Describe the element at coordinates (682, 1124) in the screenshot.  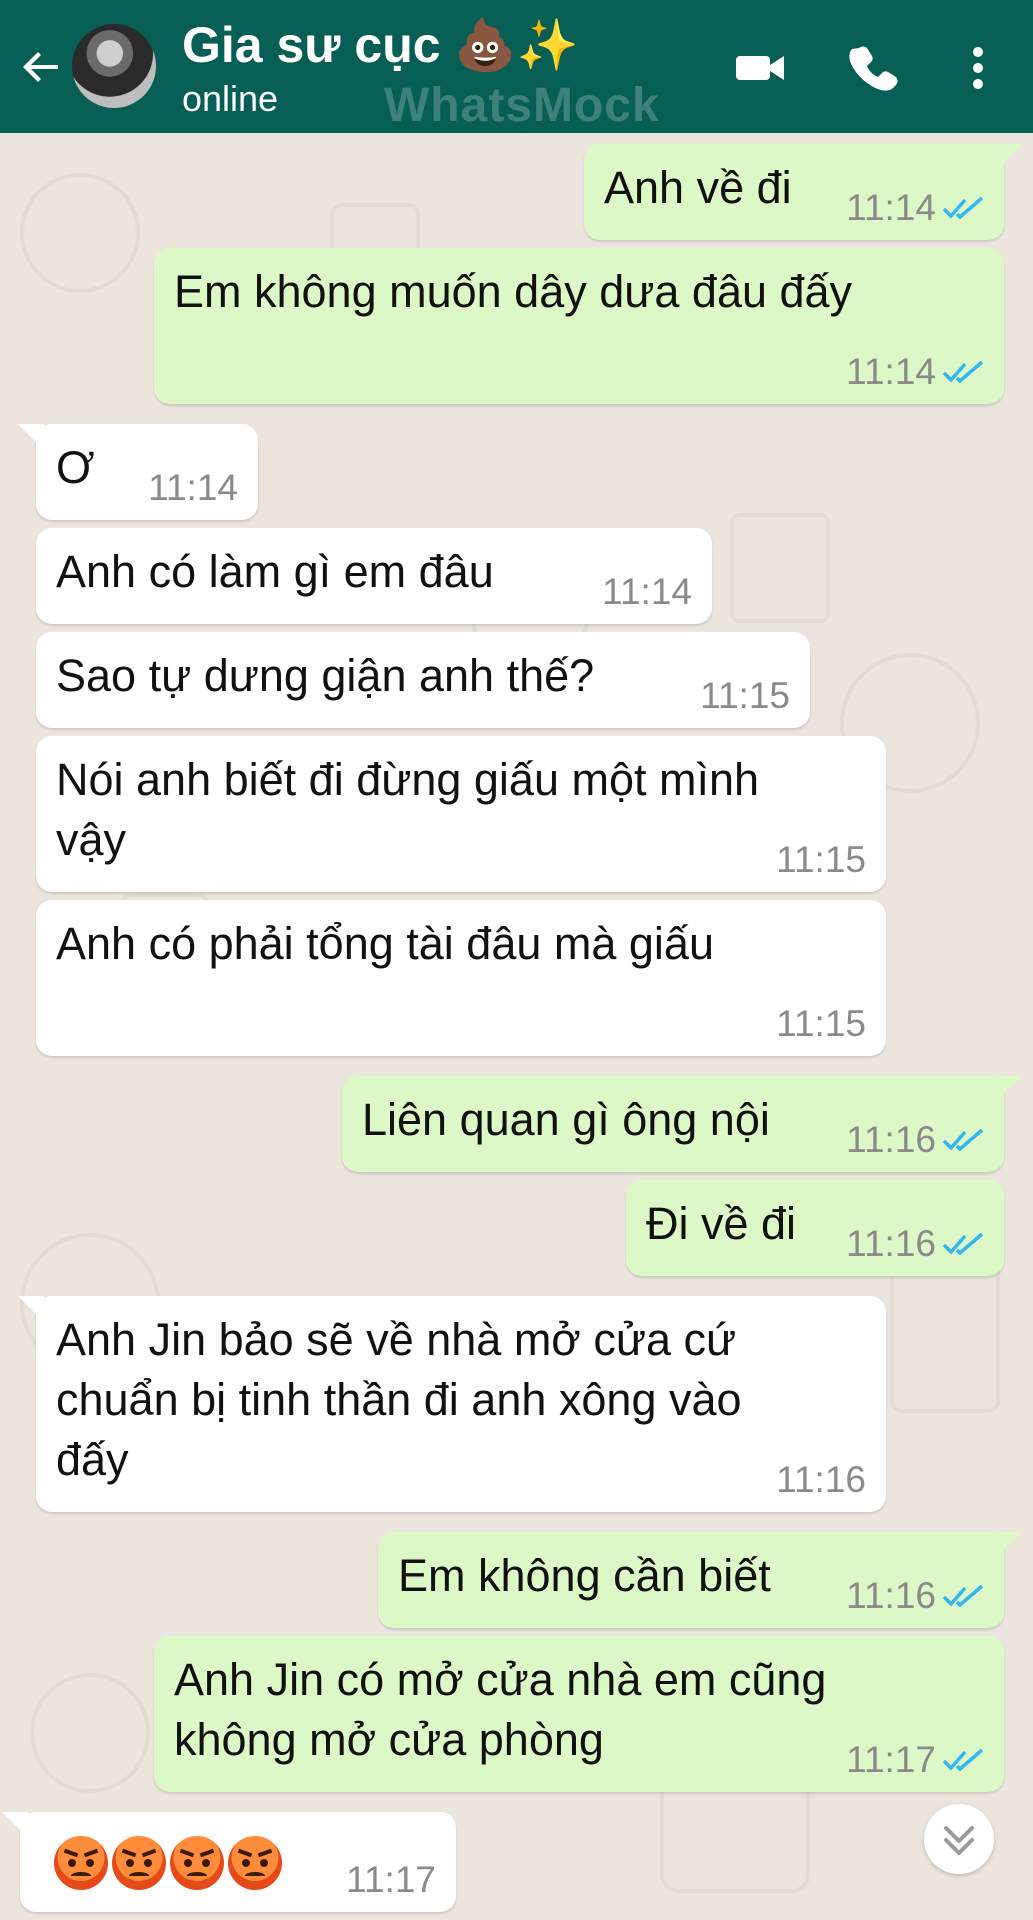
I see `message-bubble-outgoing: Liên quan gì ông nội 11:16` at that location.